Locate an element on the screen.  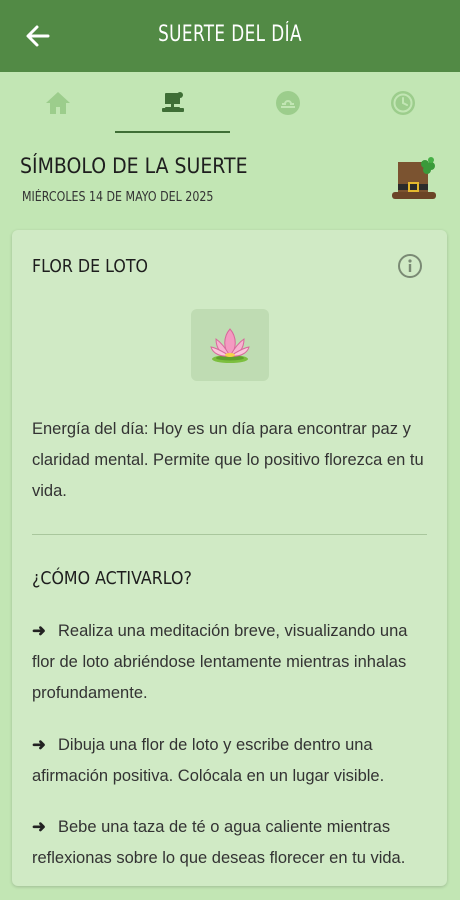
app-bar: SUERTE DEL DÍA is located at coordinates (230, 36).